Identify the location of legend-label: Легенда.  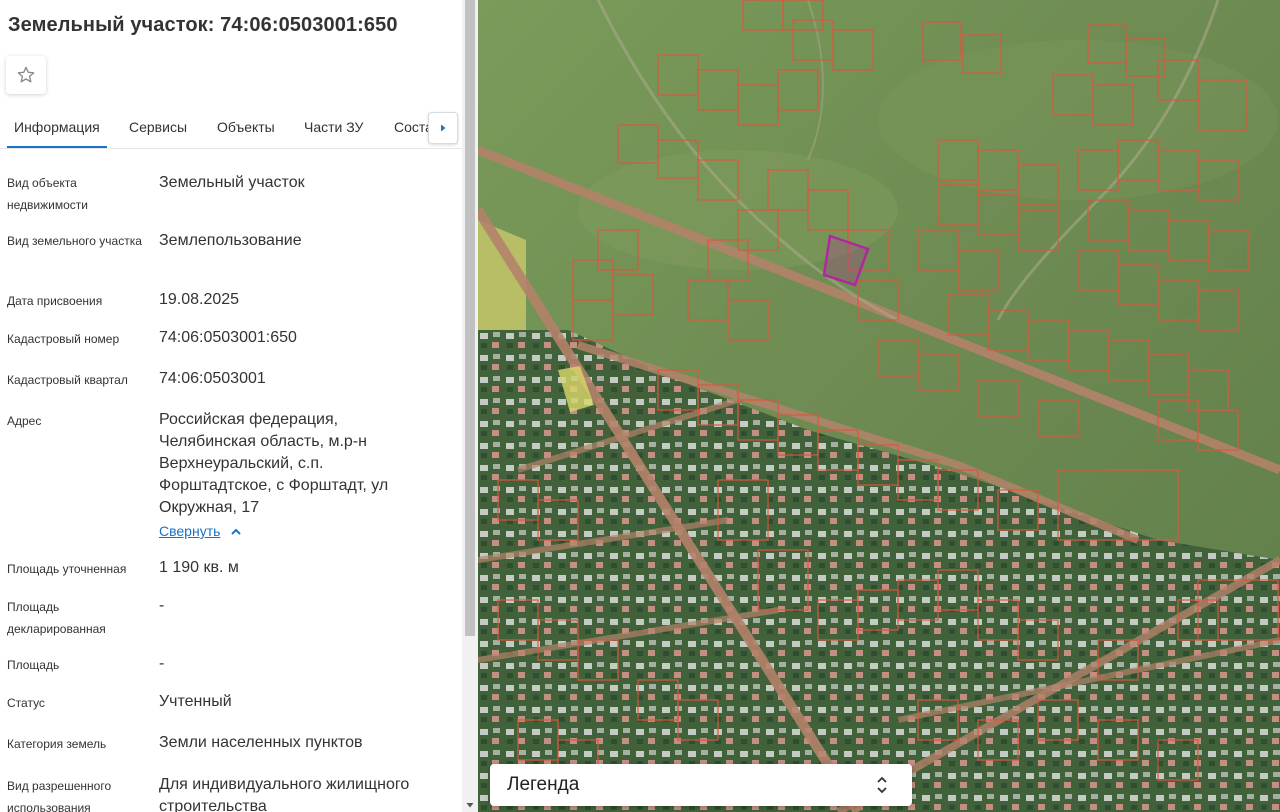
(543, 784).